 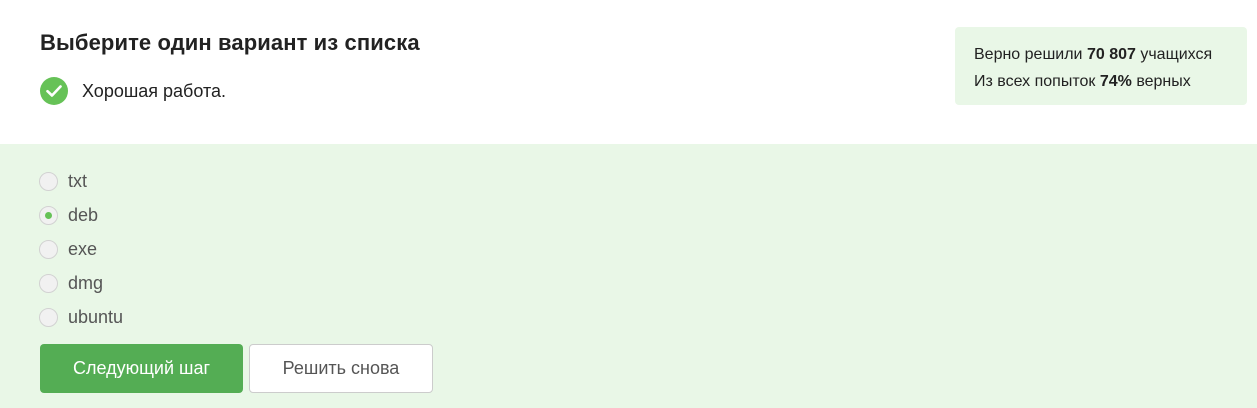 What do you see at coordinates (341, 368) in the screenshot?
I see `retry-button: Решить снова` at bounding box center [341, 368].